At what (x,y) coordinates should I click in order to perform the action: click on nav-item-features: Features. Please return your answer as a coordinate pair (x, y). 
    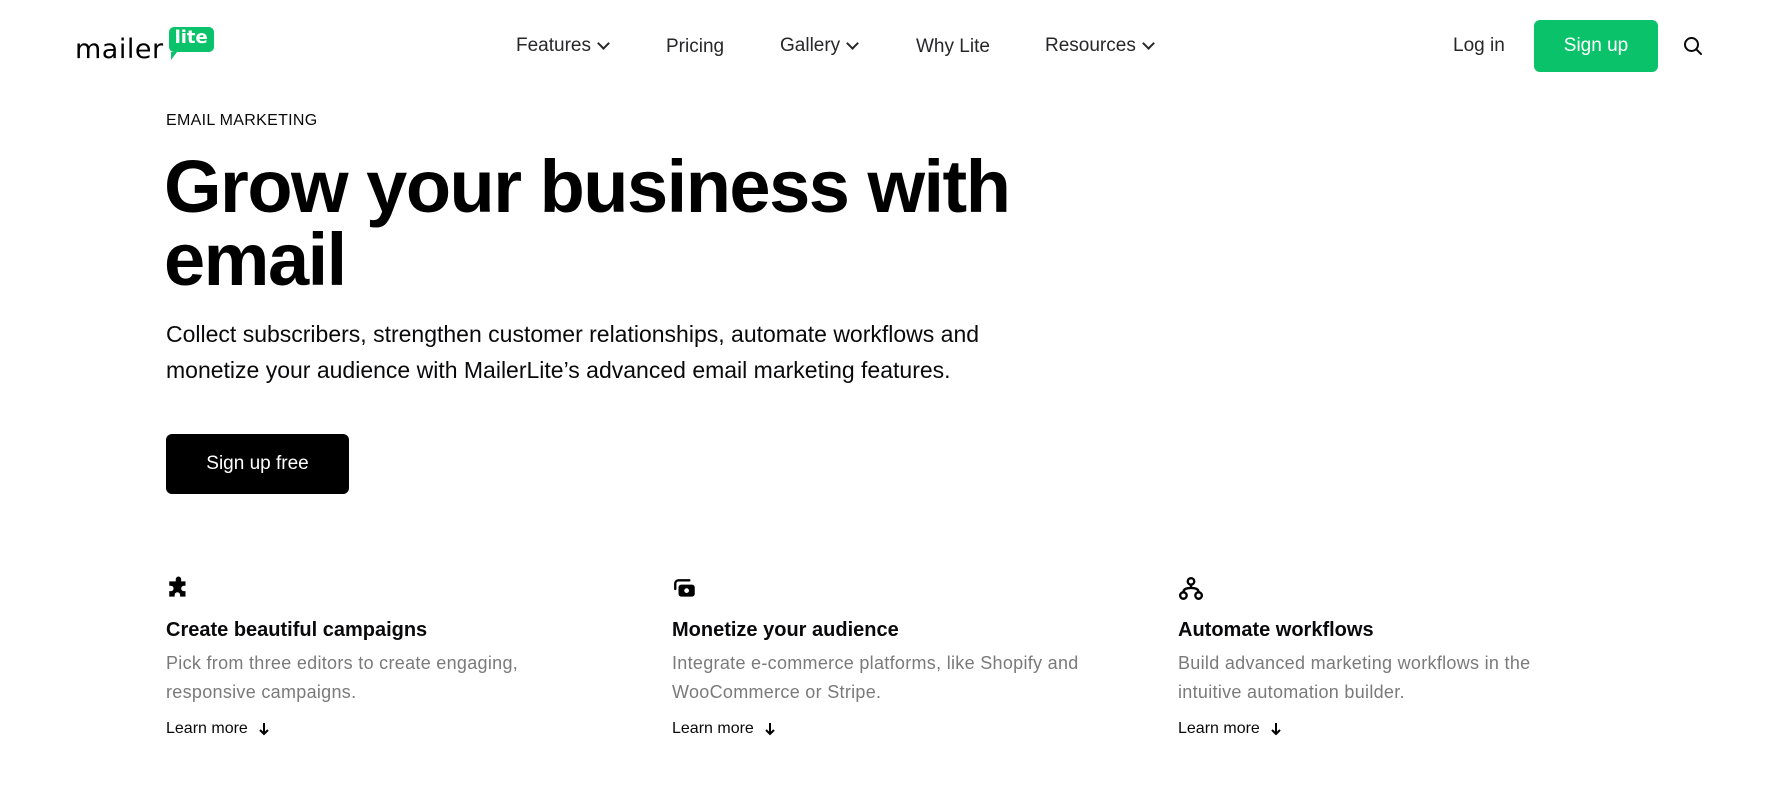
    Looking at the image, I should click on (563, 46).